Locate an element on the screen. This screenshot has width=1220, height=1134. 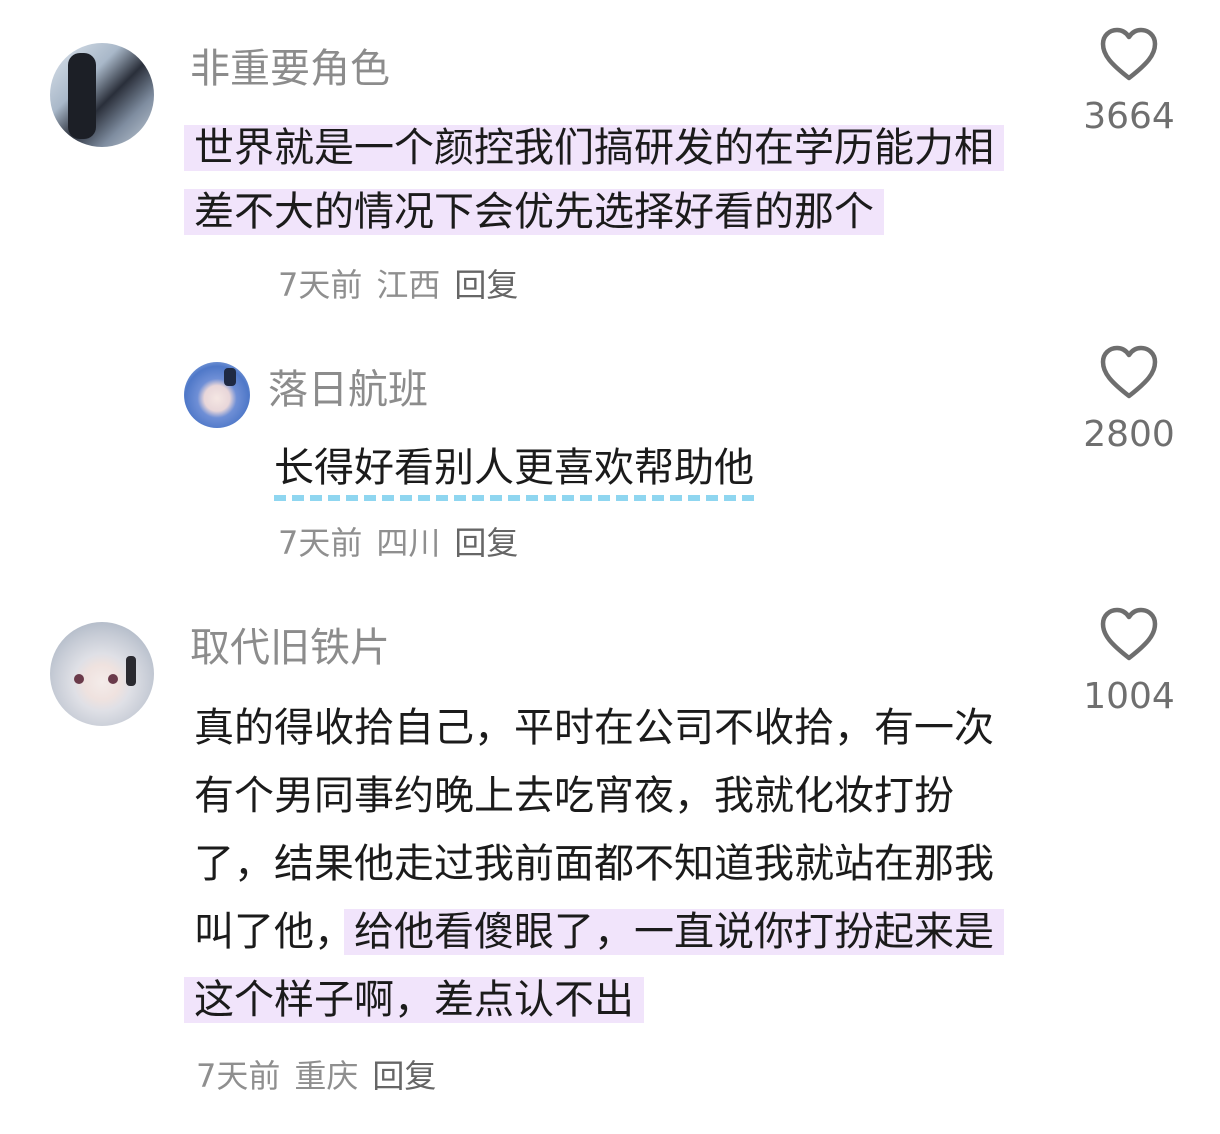
like-button: 1004 is located at coordinates (1129, 666).